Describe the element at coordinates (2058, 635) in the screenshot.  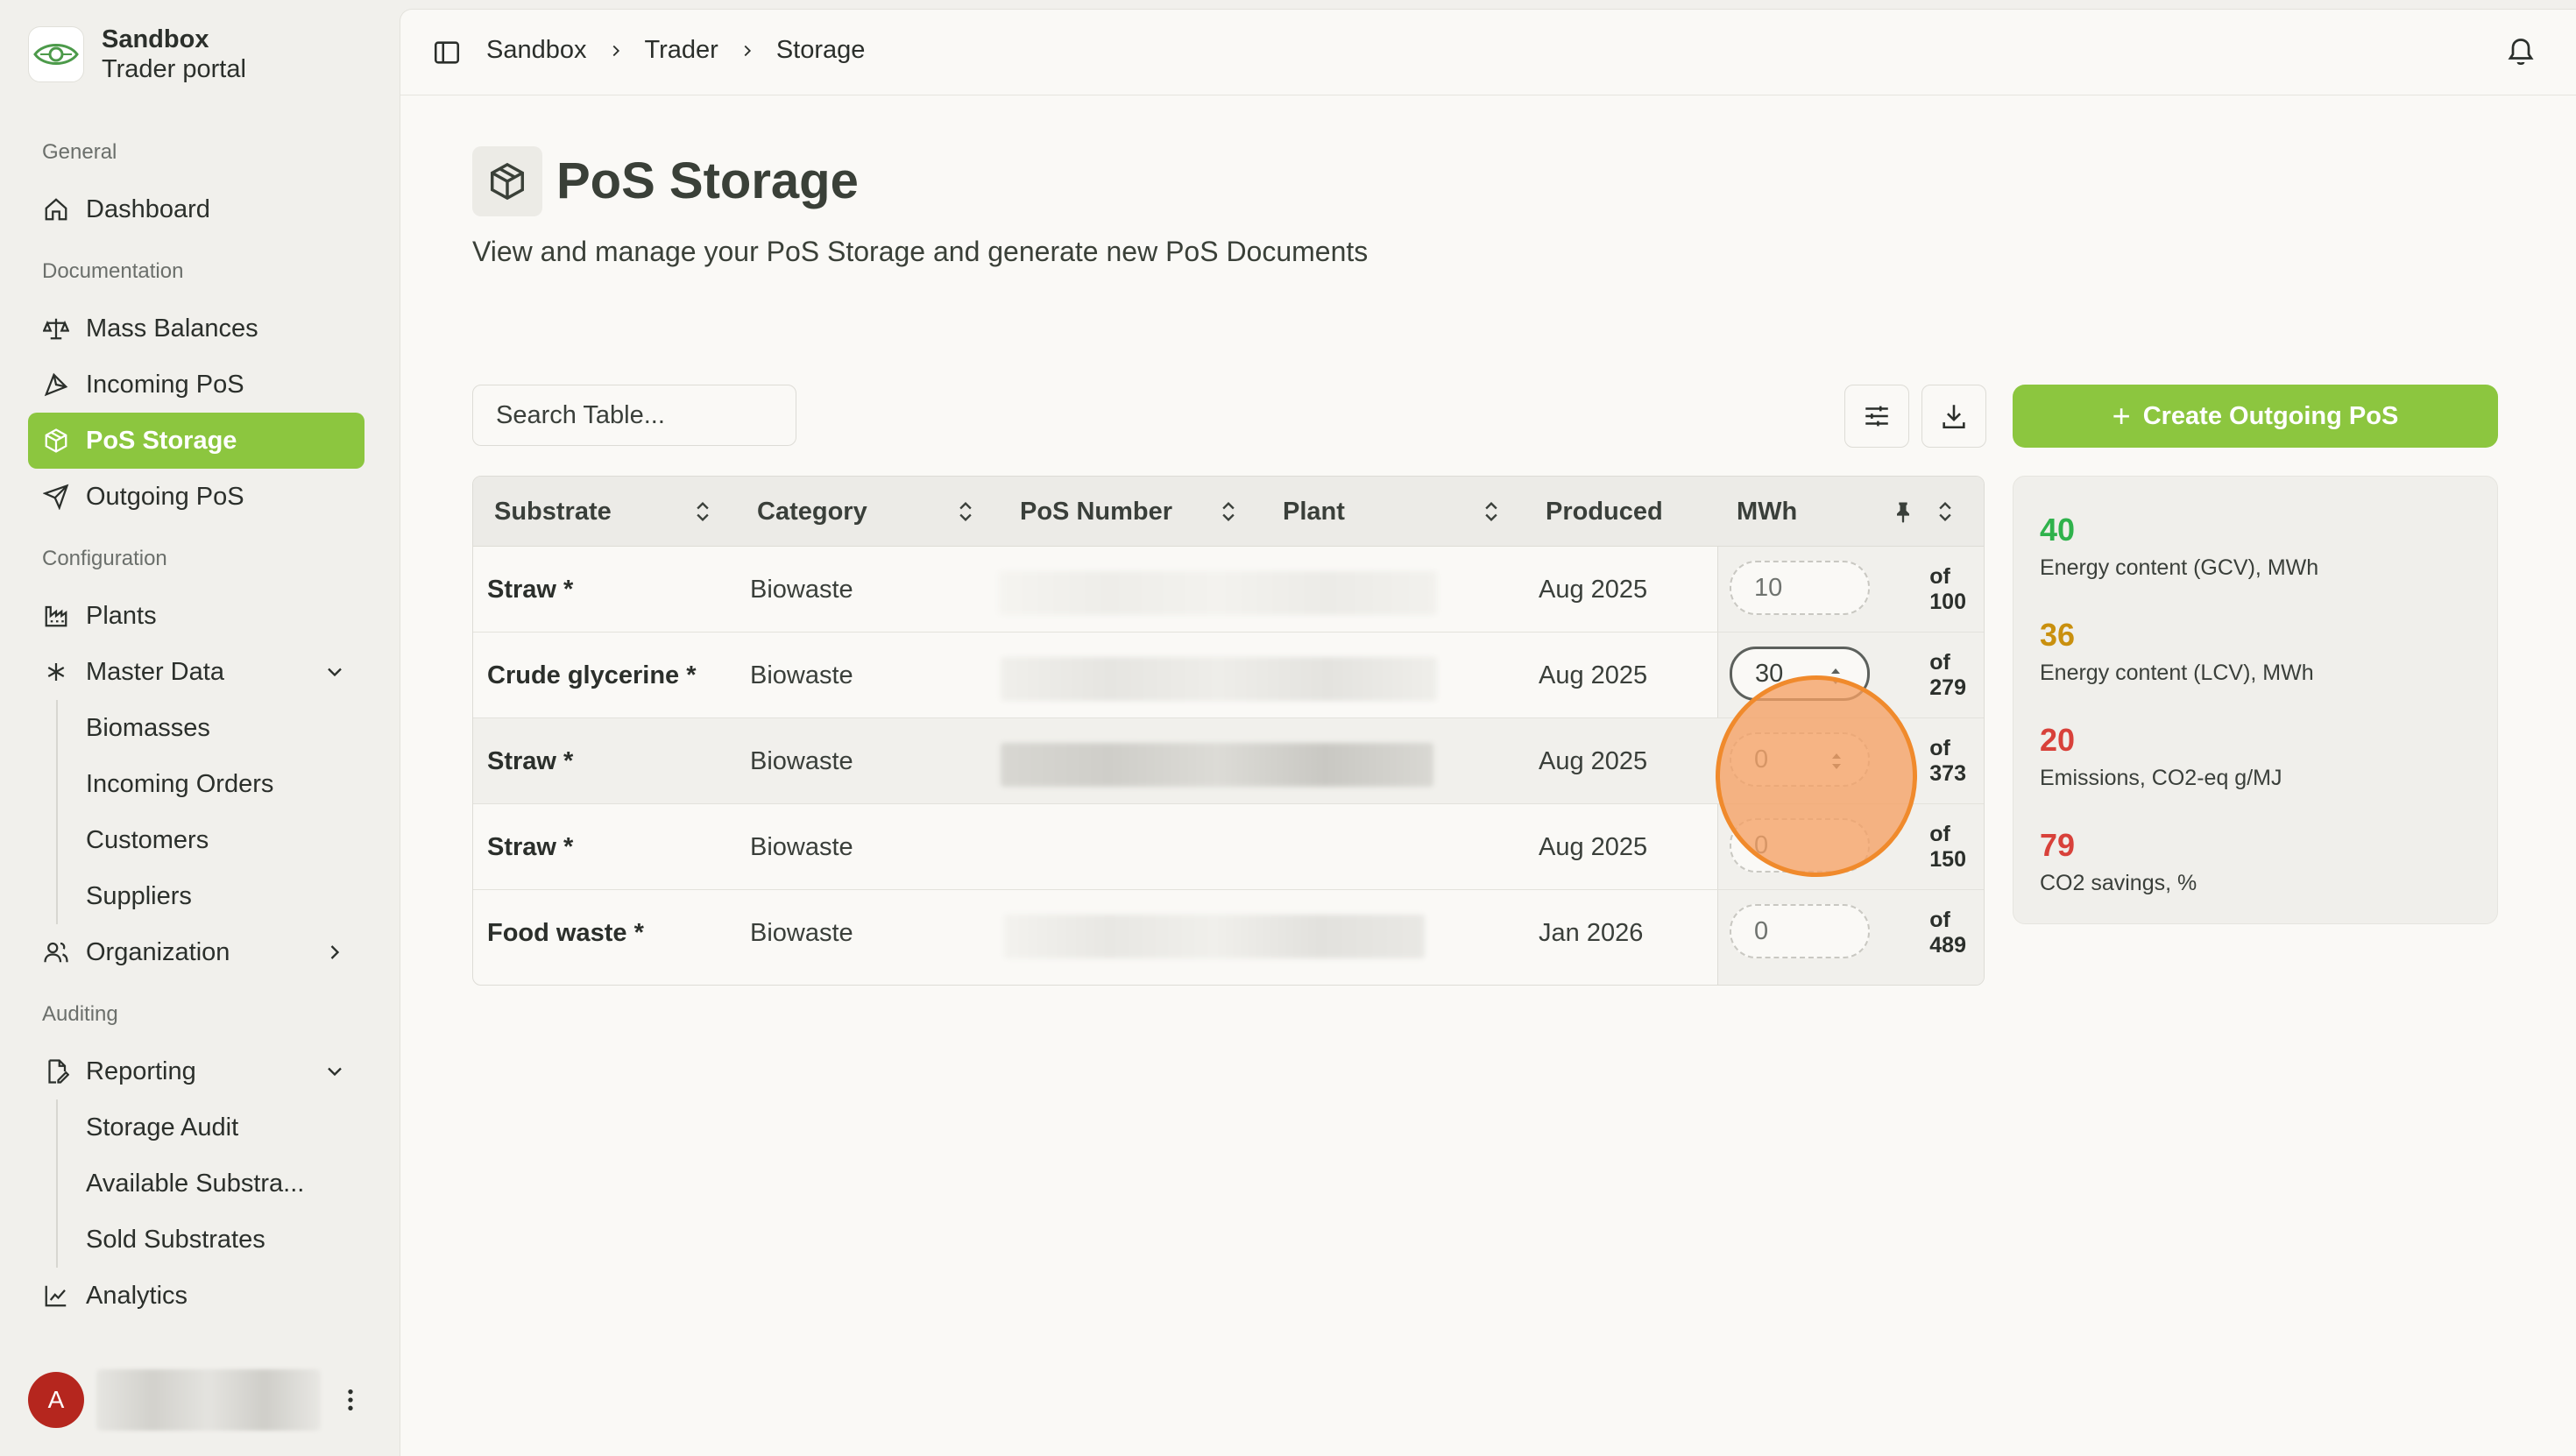
I see `stat-value: 36` at that location.